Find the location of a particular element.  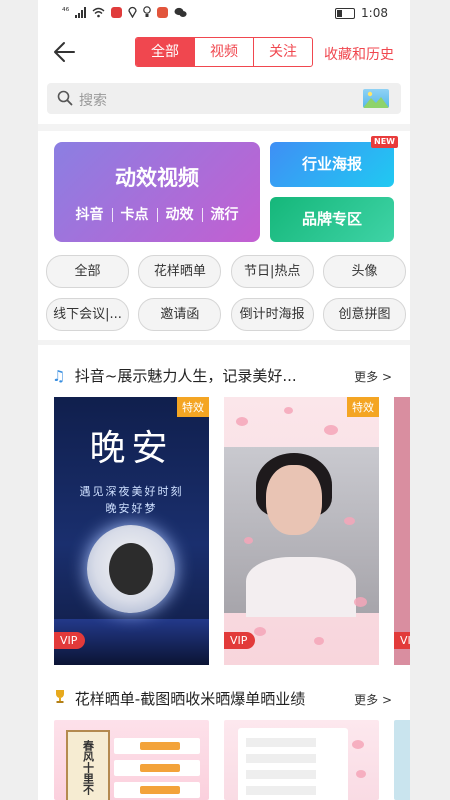

industry-poster-label: 行业海报 is located at coordinates (331, 164).